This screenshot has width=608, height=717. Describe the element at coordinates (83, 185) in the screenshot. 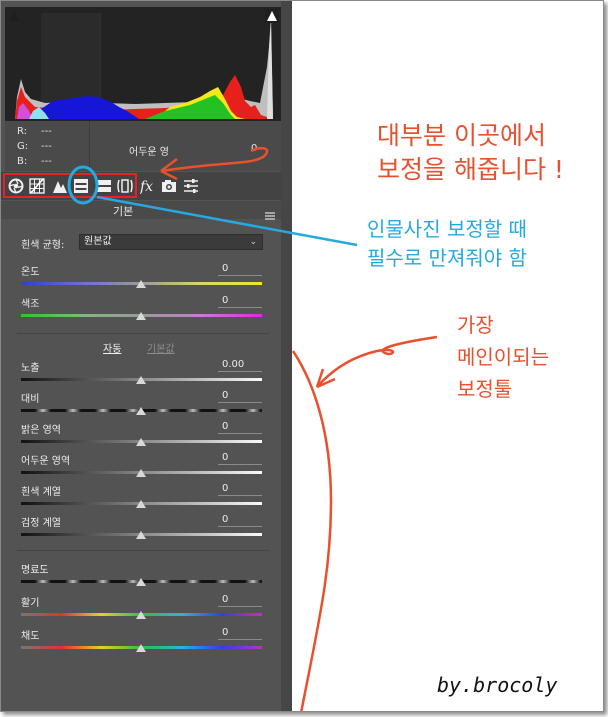

I see `blue-circle-highlight` at that location.